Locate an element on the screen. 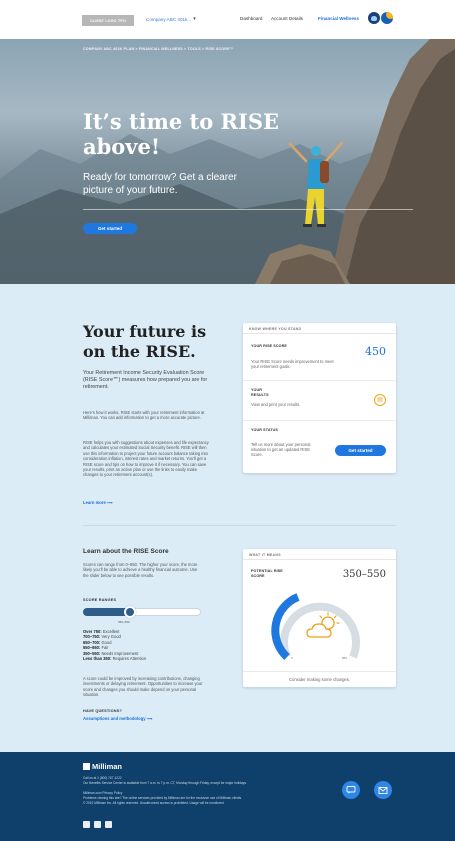  nav-link-account-details: Account Details is located at coordinates (287, 18).